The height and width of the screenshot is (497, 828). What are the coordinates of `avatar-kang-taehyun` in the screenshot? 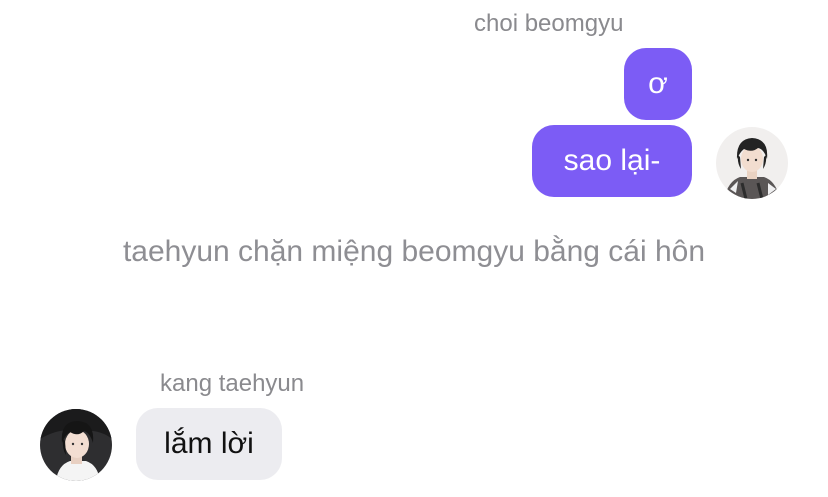 It's located at (76, 445).